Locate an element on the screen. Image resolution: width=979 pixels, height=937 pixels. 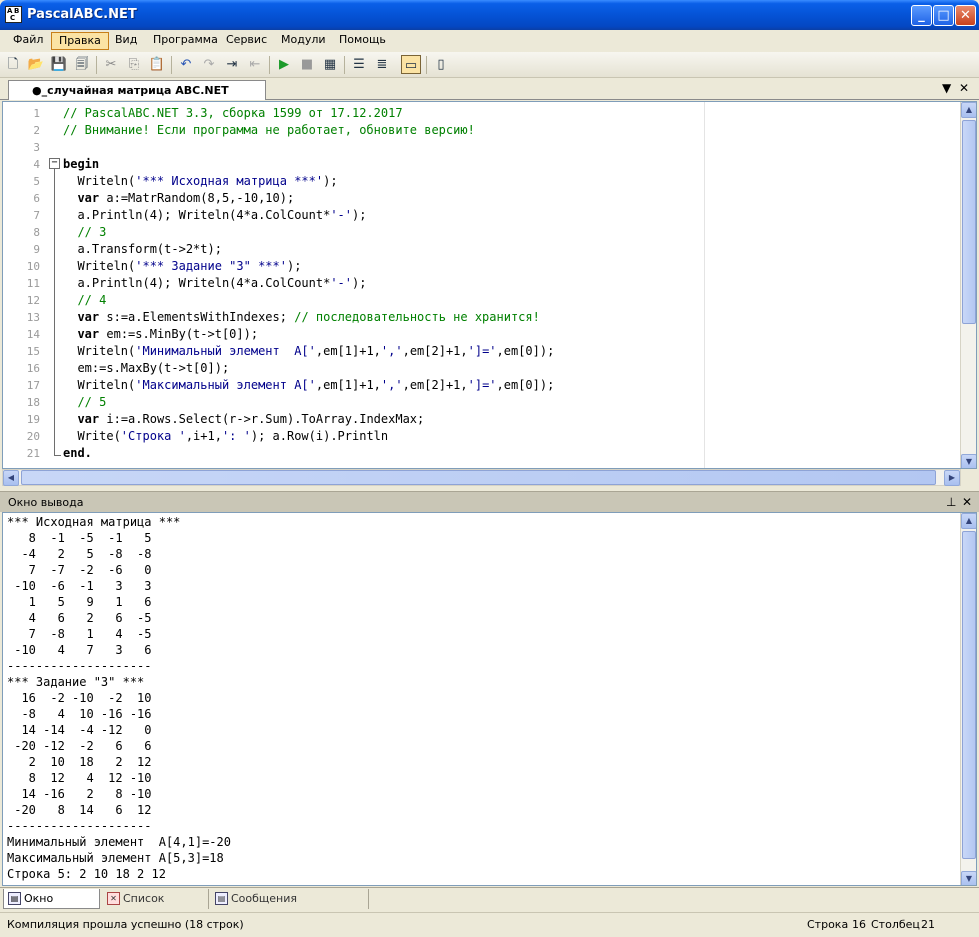
tab-close-icon: ✕ is located at coordinates (964, 88).